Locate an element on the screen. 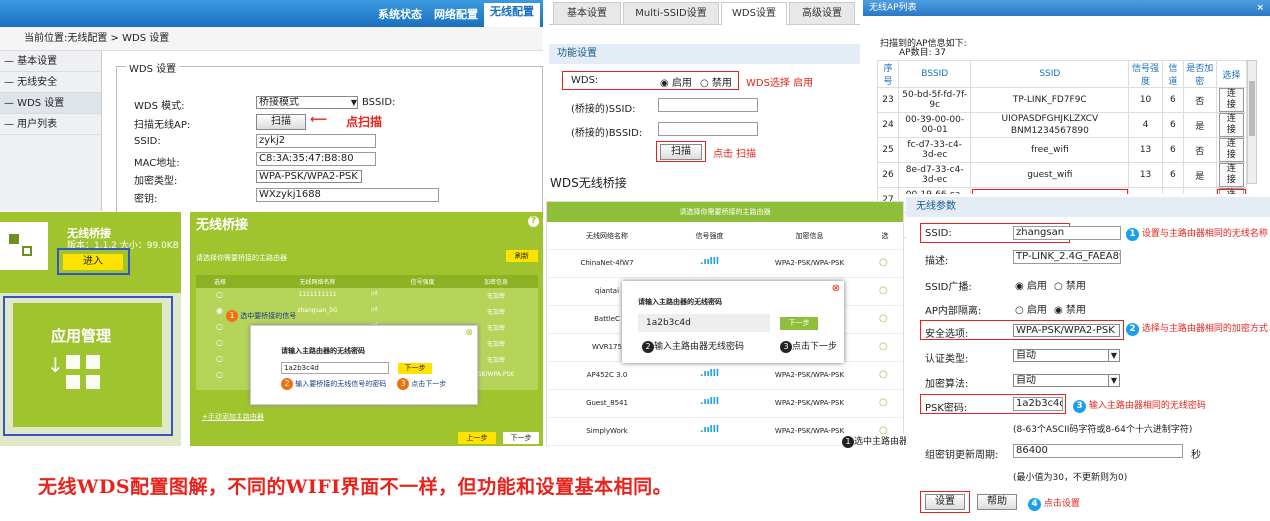 The height and width of the screenshot is (521, 1270). ap-col-header: 序号 is located at coordinates (888, 74).